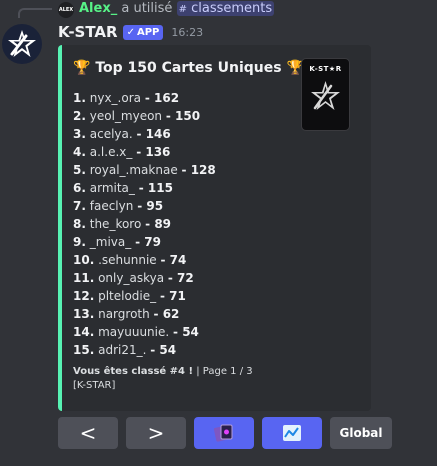 The width and height of the screenshot is (437, 466). Describe the element at coordinates (94, 385) in the screenshot. I see `footer-brand: [K-STAR]` at that location.